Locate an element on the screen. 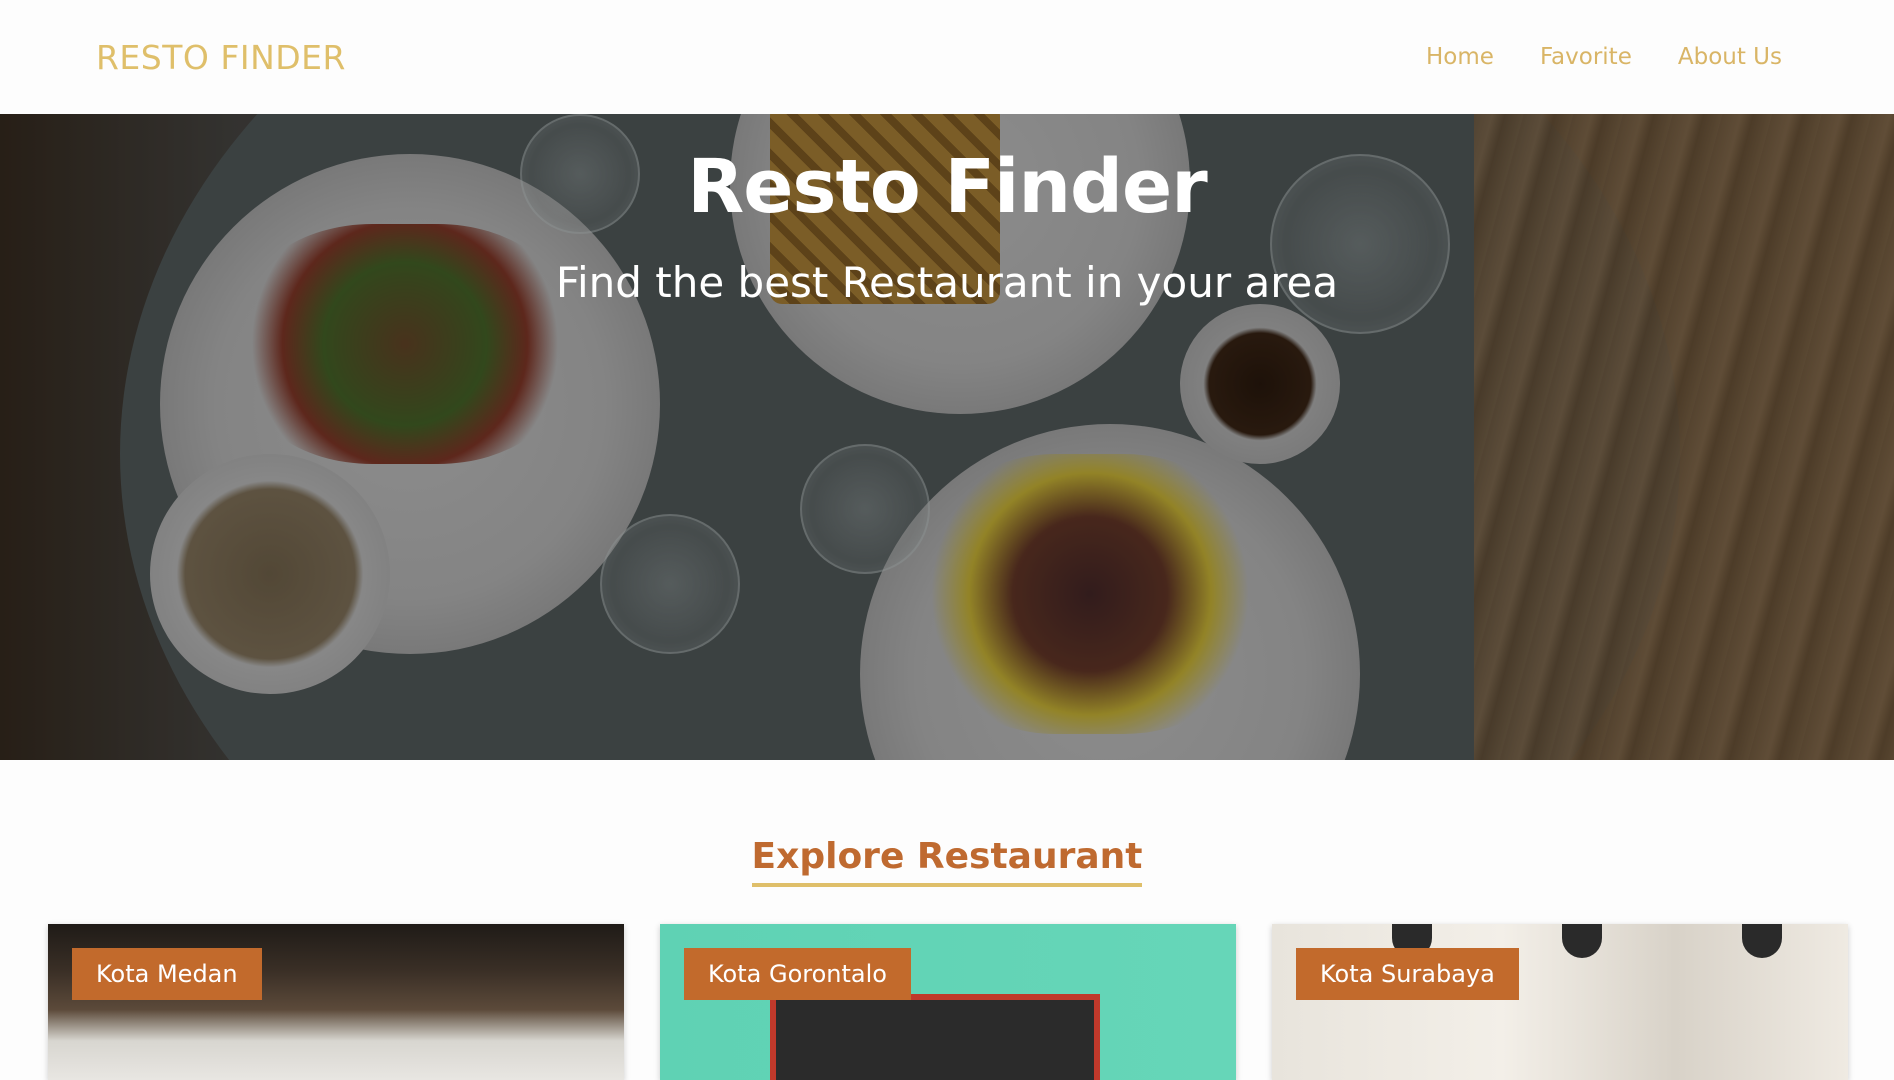 The width and height of the screenshot is (1894, 1080). restaurant-card-storefront is located at coordinates (935, 1037).